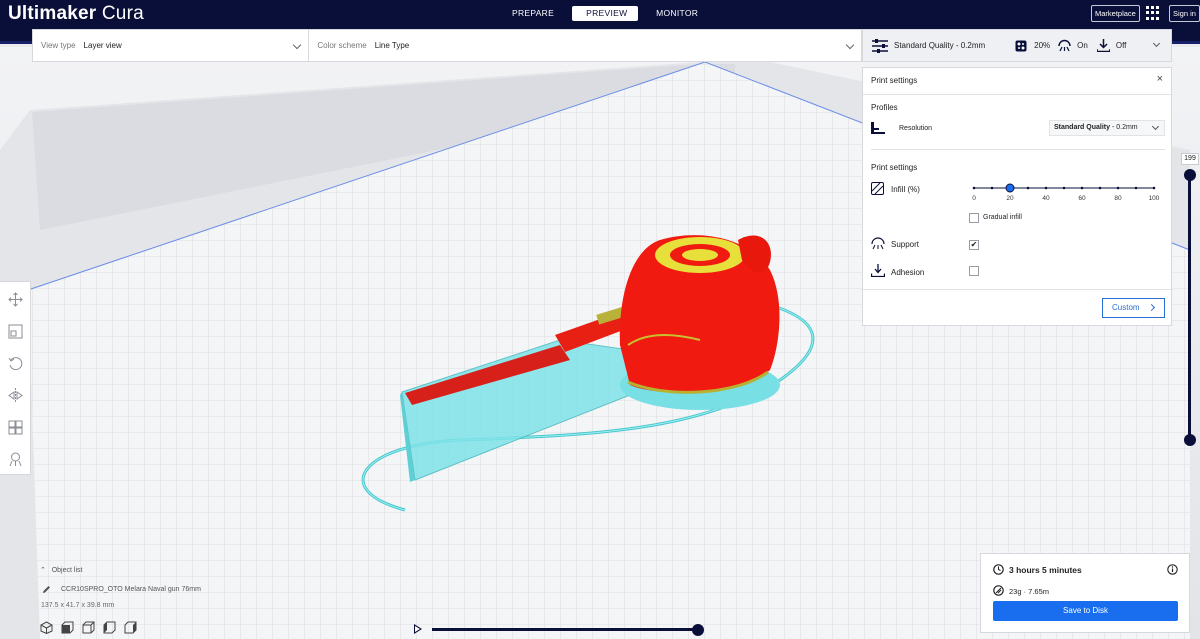 The height and width of the screenshot is (639, 1200). Describe the element at coordinates (1189, 307) in the screenshot. I see `layer-slider-track` at that location.